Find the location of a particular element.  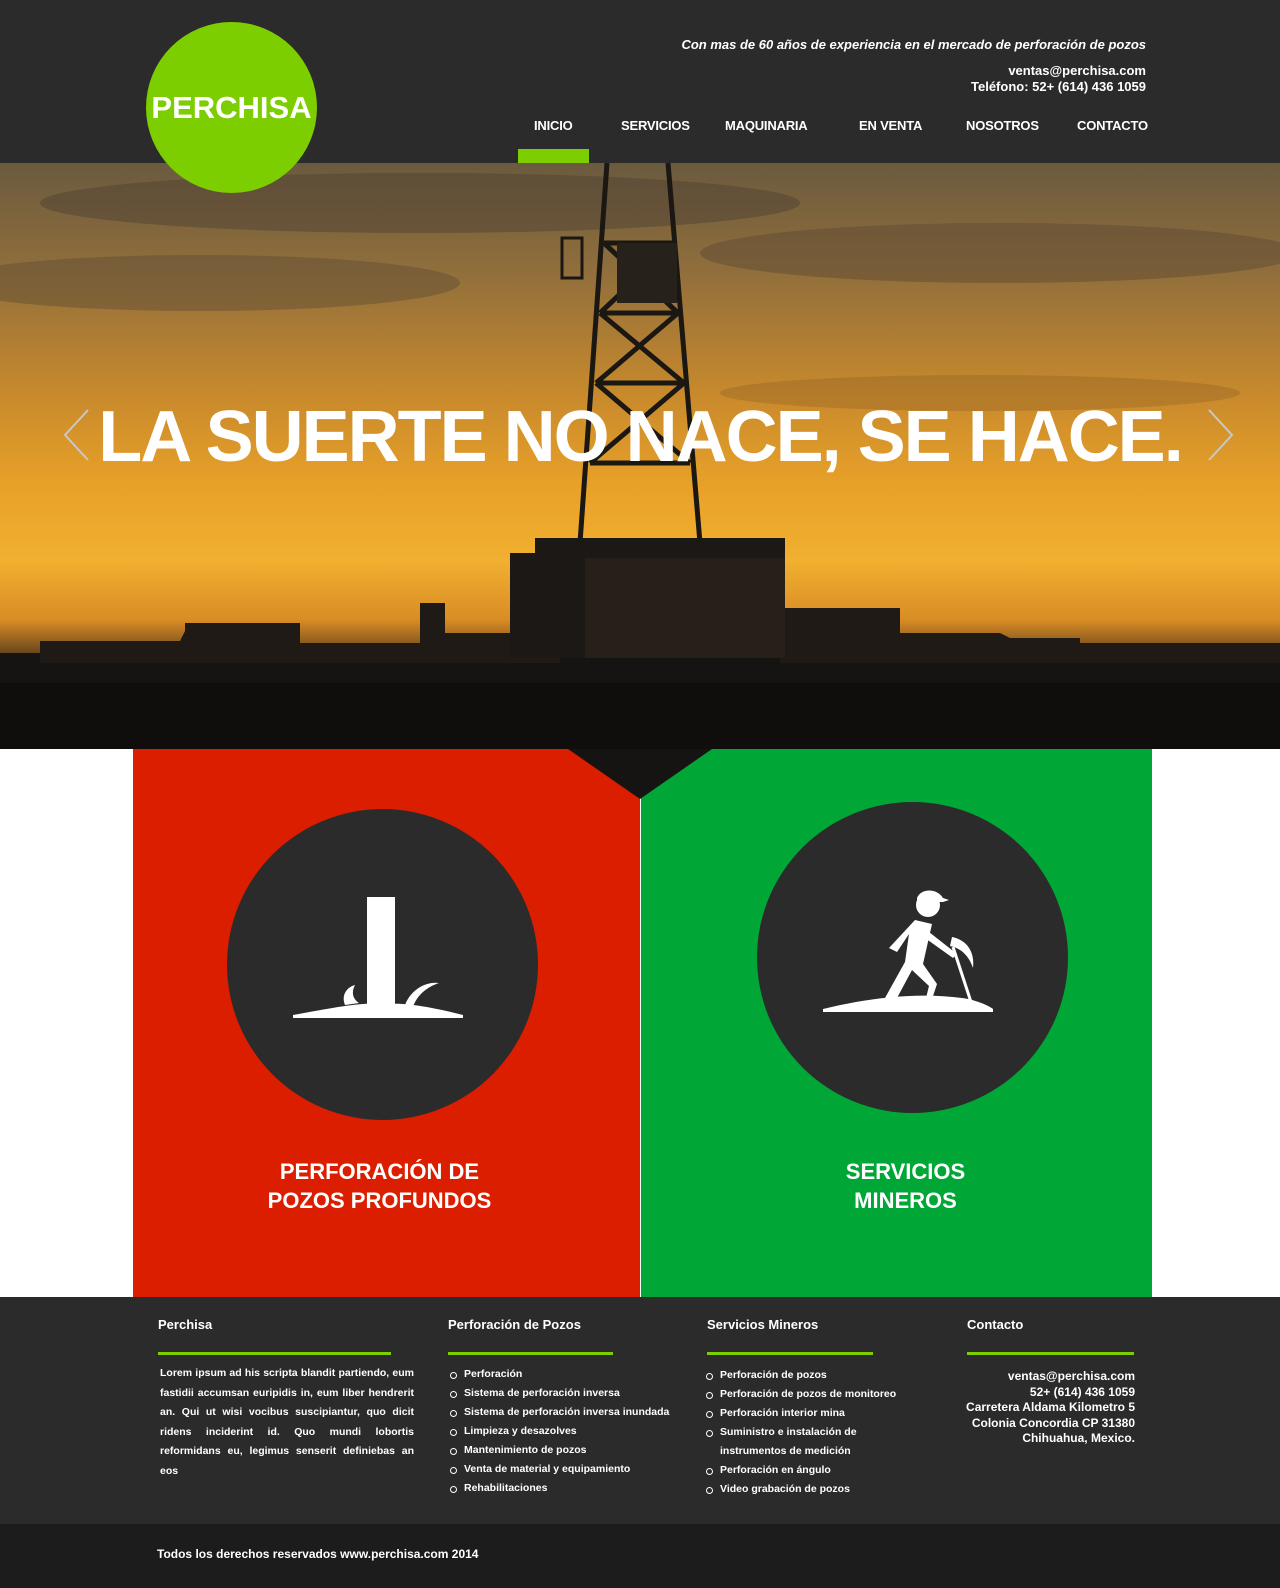

footer-link: Suministro e instalación de is located at coordinates (801, 1432).